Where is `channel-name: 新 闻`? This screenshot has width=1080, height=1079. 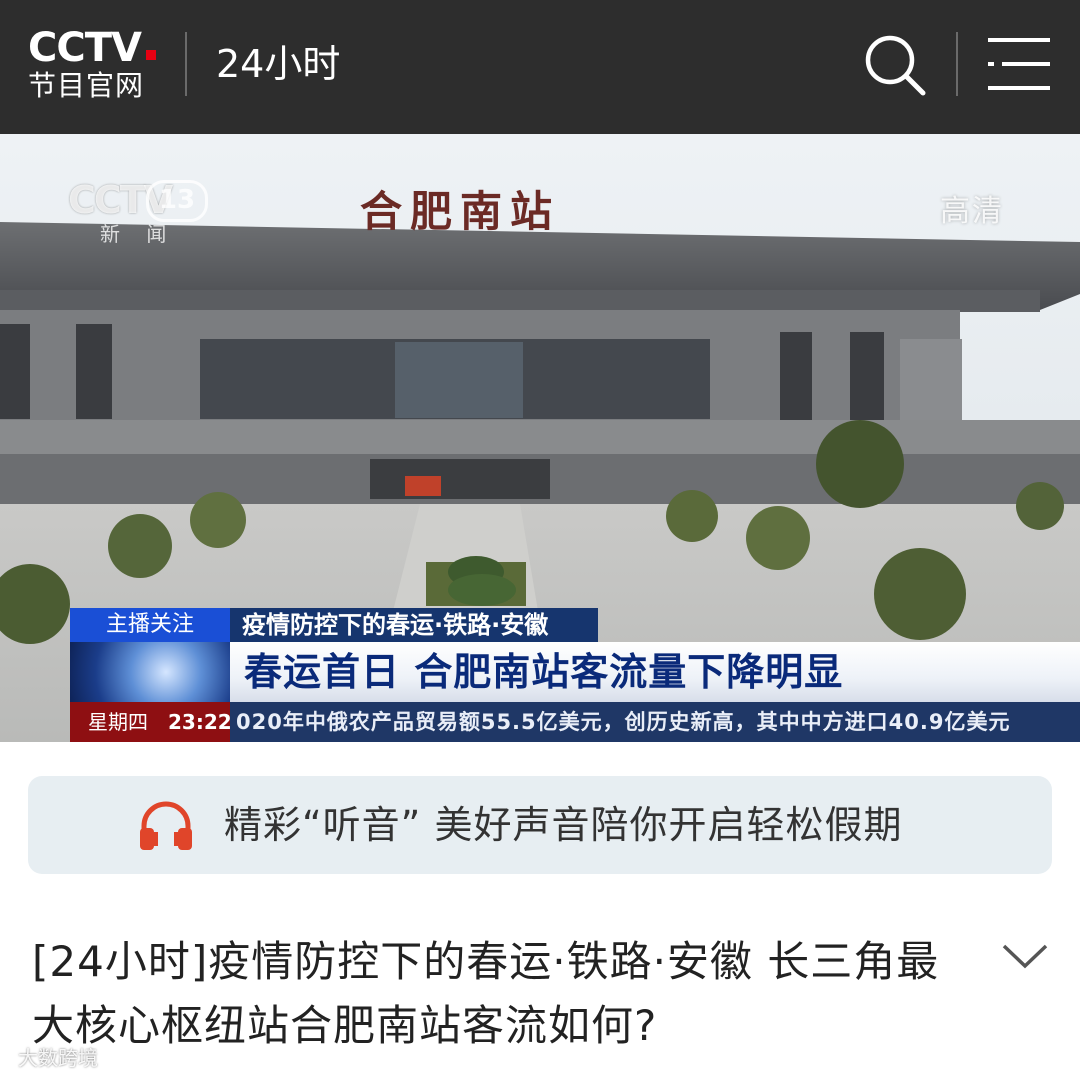
channel-name: 新 闻 is located at coordinates (138, 234).